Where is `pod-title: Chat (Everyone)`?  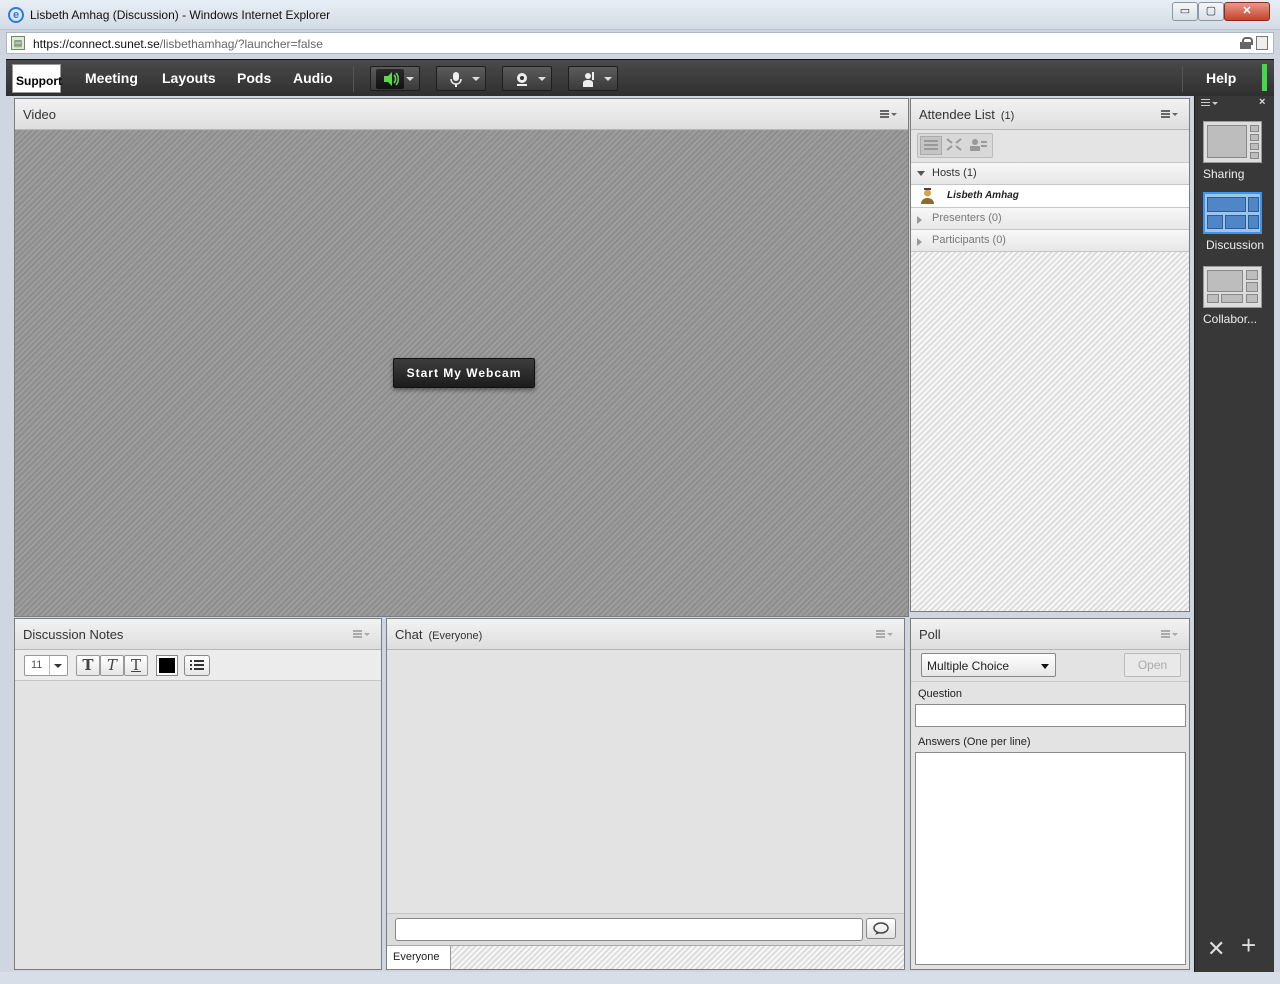 pod-title: Chat (Everyone) is located at coordinates (438, 634).